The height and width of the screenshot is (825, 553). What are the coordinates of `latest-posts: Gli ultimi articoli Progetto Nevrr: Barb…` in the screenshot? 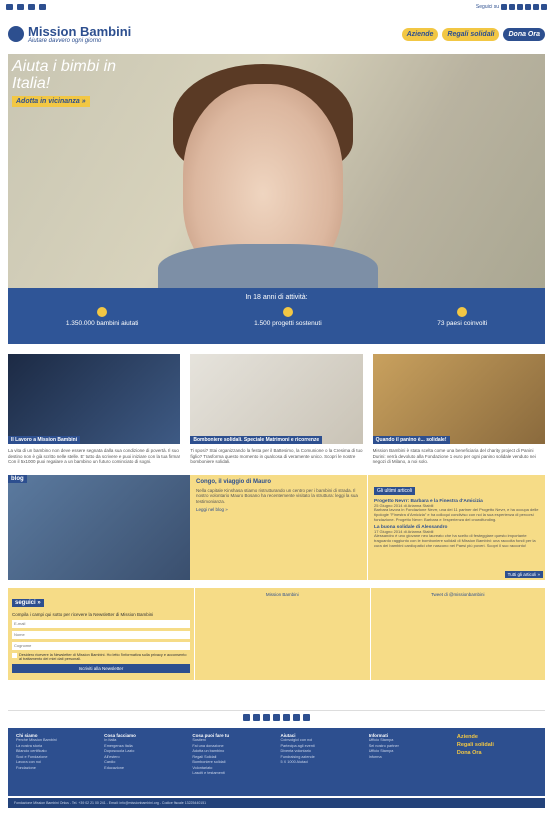 It's located at (456, 527).